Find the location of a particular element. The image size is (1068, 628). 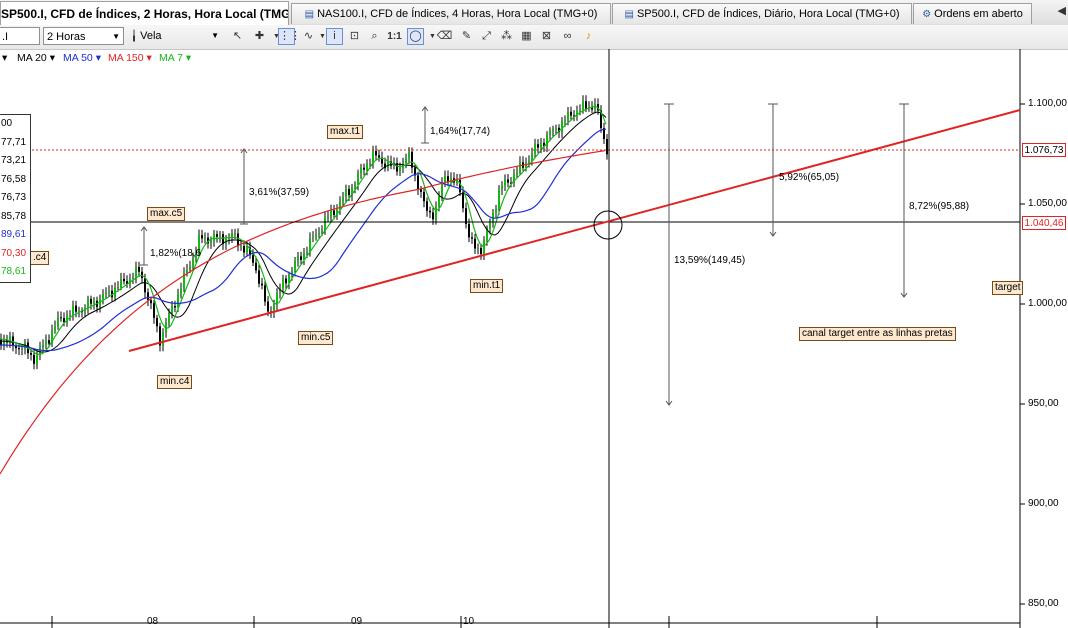

template-icon: ▦ is located at coordinates (526, 36).